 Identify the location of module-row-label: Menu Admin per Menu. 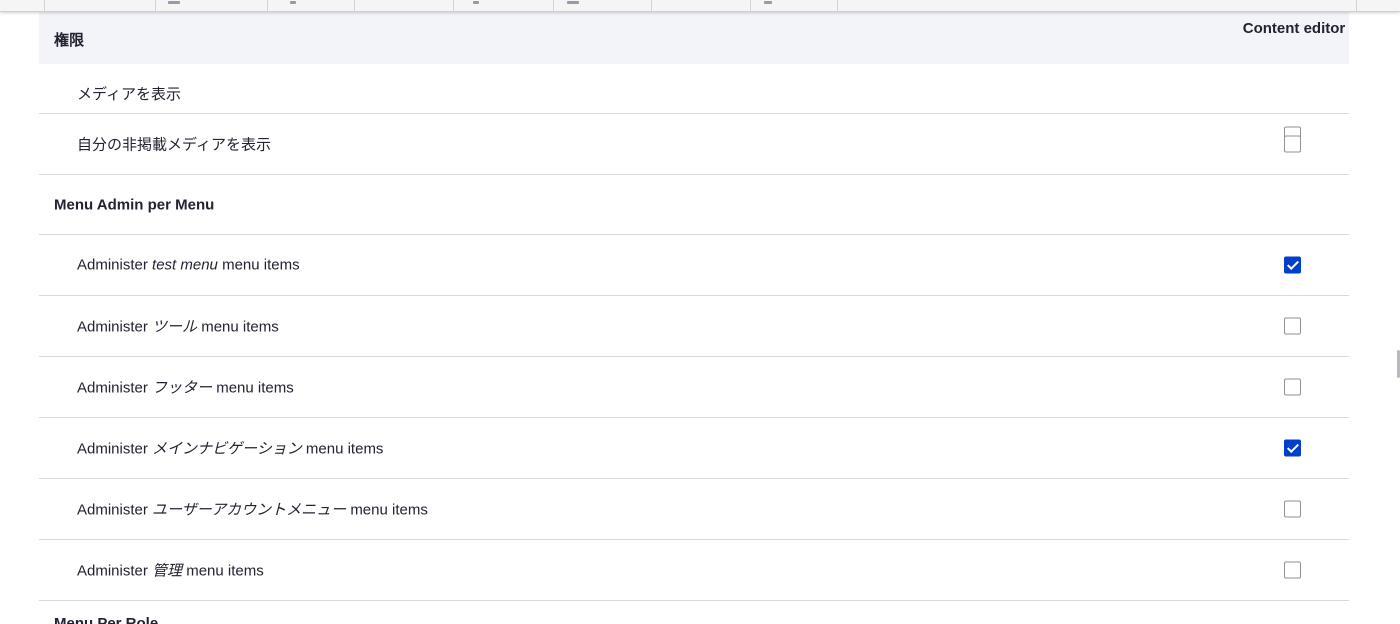
(134, 204).